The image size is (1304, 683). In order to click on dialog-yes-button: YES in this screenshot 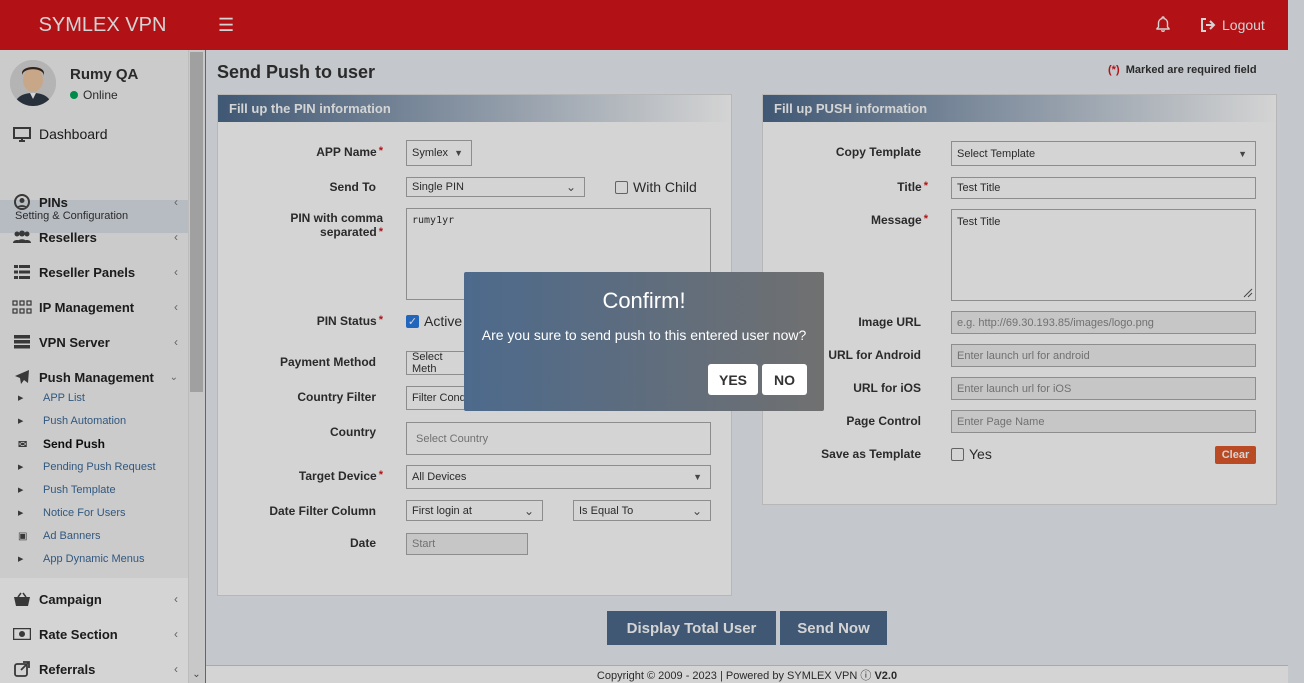, I will do `click(733, 379)`.